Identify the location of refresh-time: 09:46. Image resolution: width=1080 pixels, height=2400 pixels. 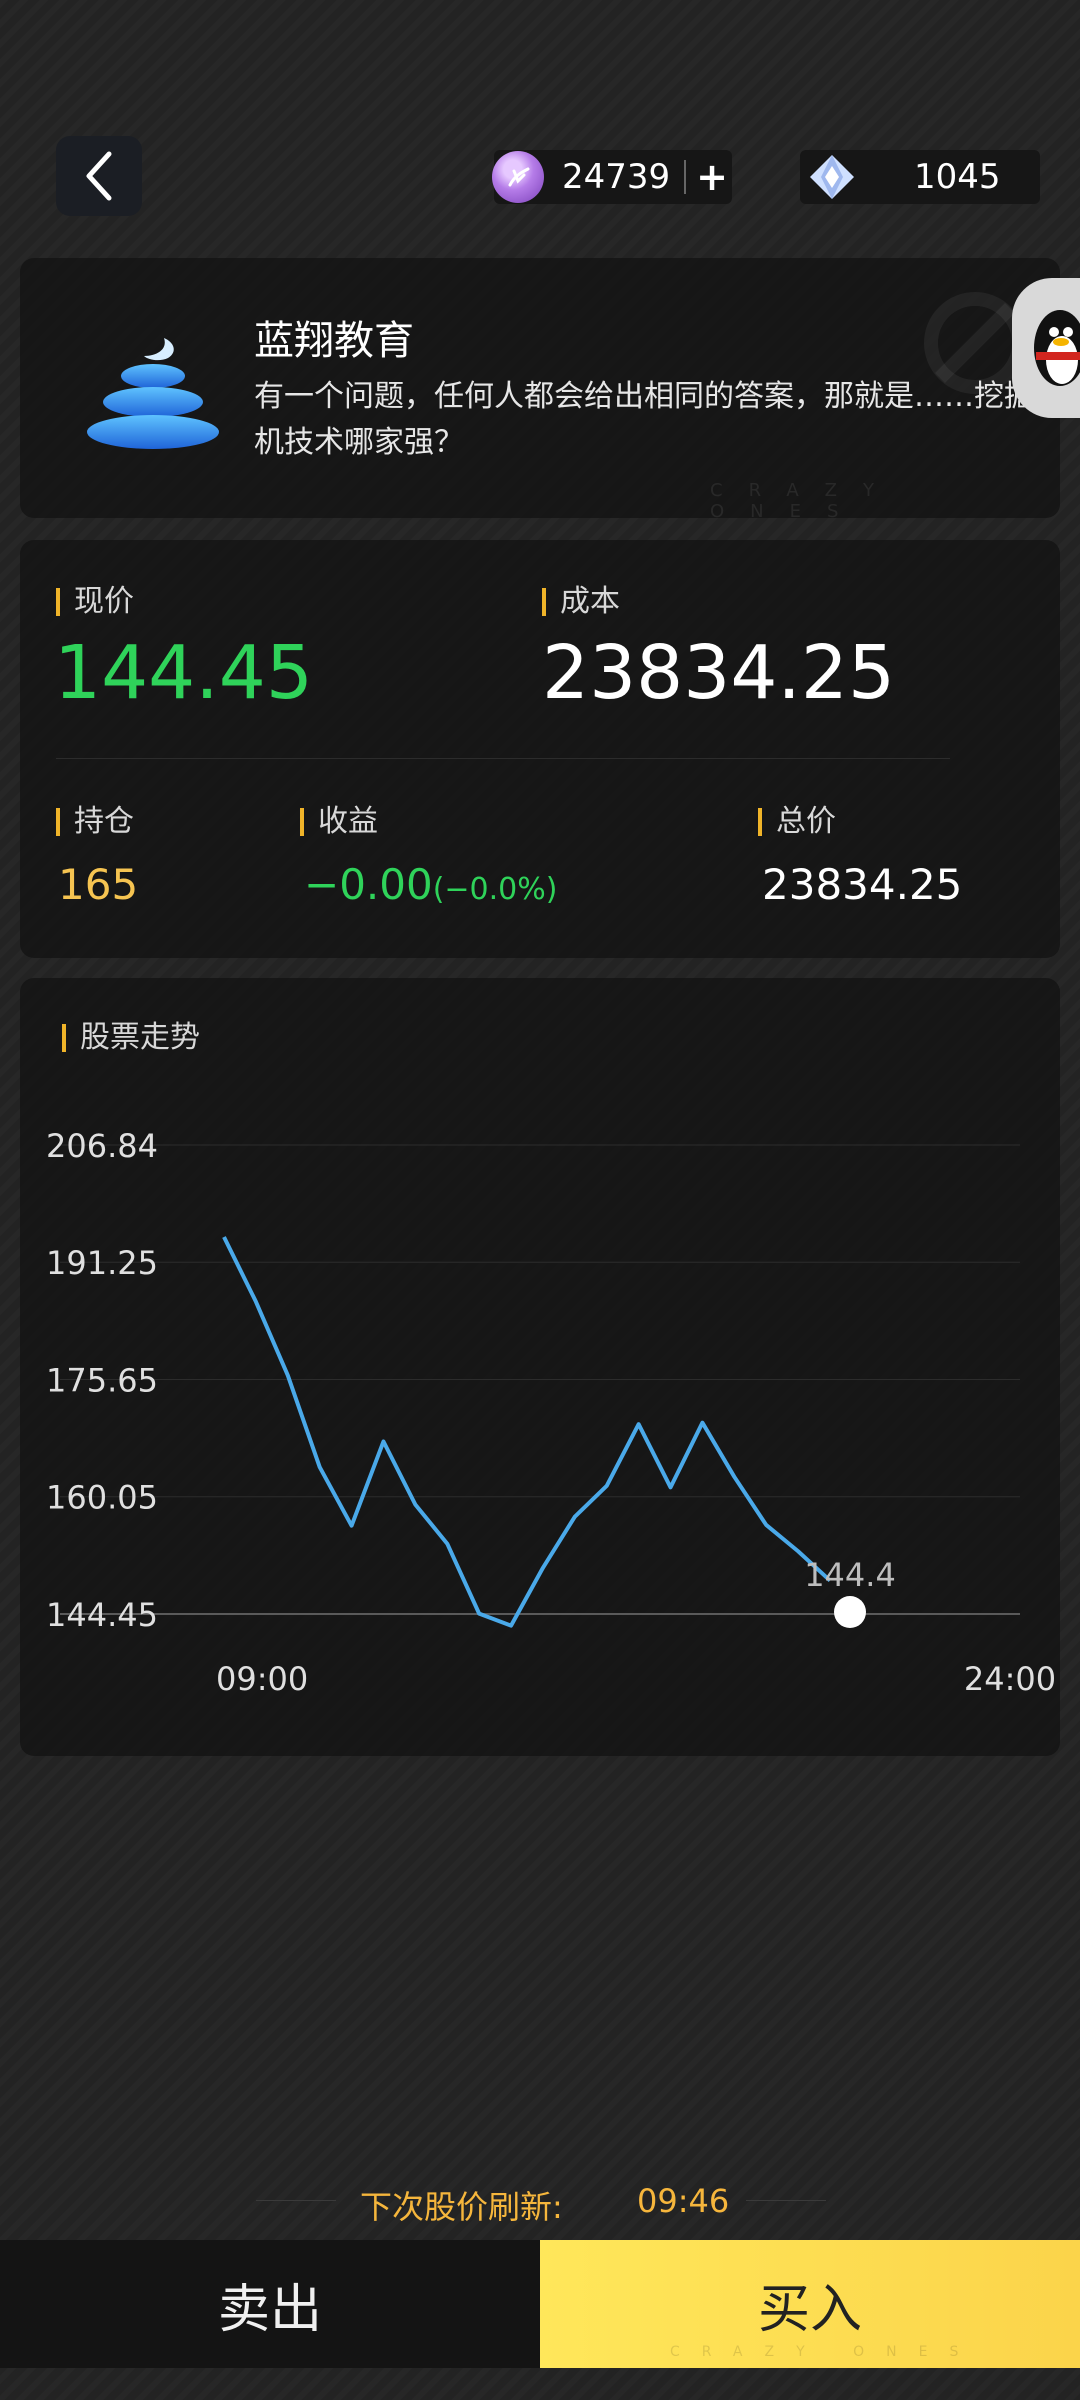
(683, 2201).